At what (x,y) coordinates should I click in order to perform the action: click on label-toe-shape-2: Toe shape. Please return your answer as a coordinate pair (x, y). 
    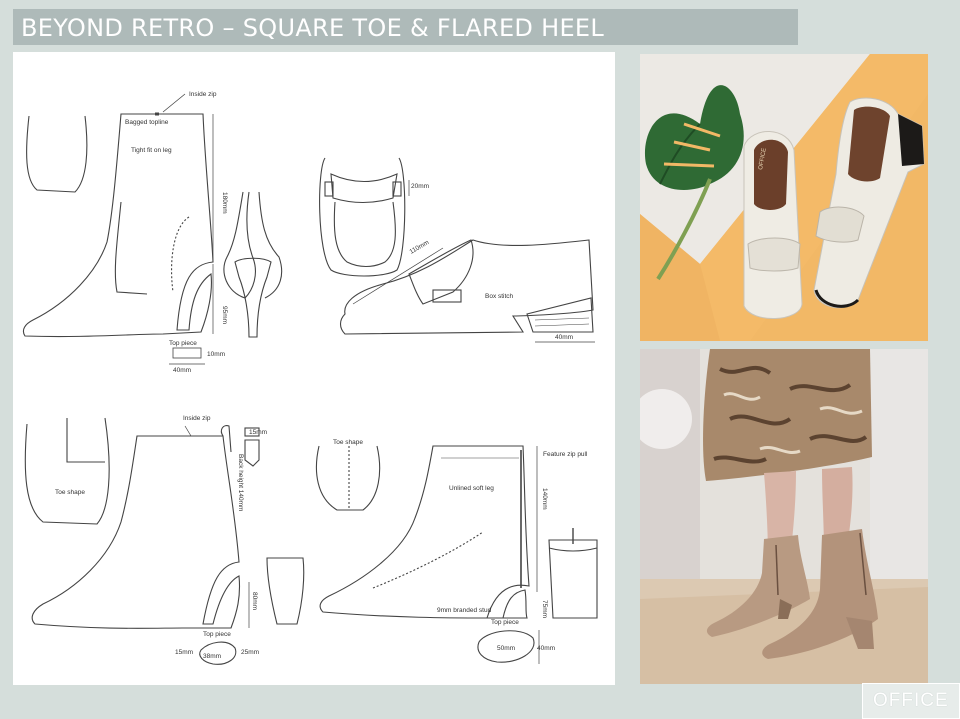
    Looking at the image, I should click on (348, 442).